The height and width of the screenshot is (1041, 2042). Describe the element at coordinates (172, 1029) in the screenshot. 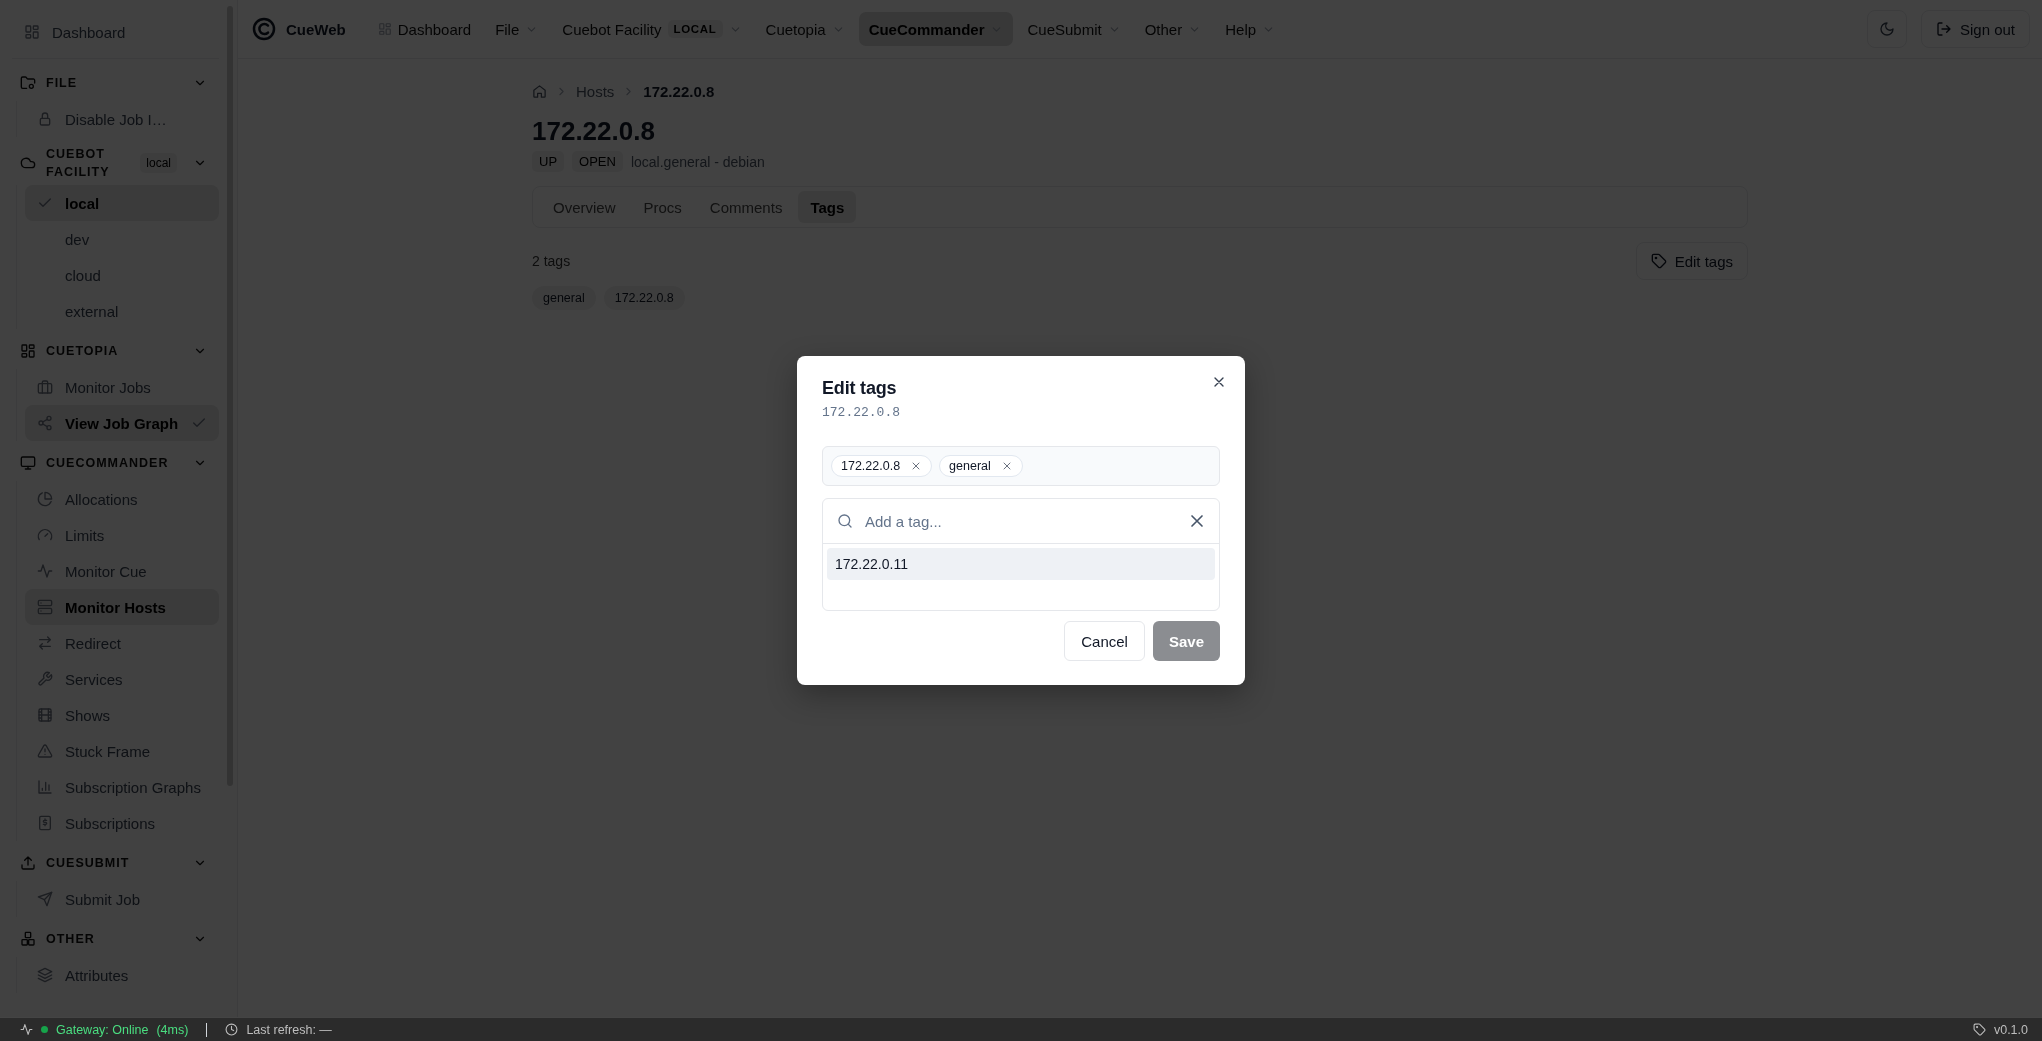

I see `gateway-latency: (4ms)` at that location.